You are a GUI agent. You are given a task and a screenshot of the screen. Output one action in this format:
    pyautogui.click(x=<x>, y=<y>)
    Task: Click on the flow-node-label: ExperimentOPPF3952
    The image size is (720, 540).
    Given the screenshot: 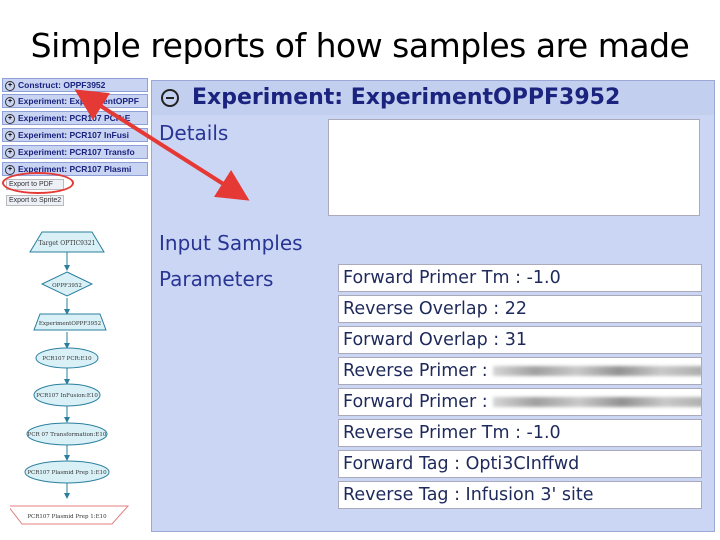 What is the action you would take?
    pyautogui.click(x=70, y=324)
    